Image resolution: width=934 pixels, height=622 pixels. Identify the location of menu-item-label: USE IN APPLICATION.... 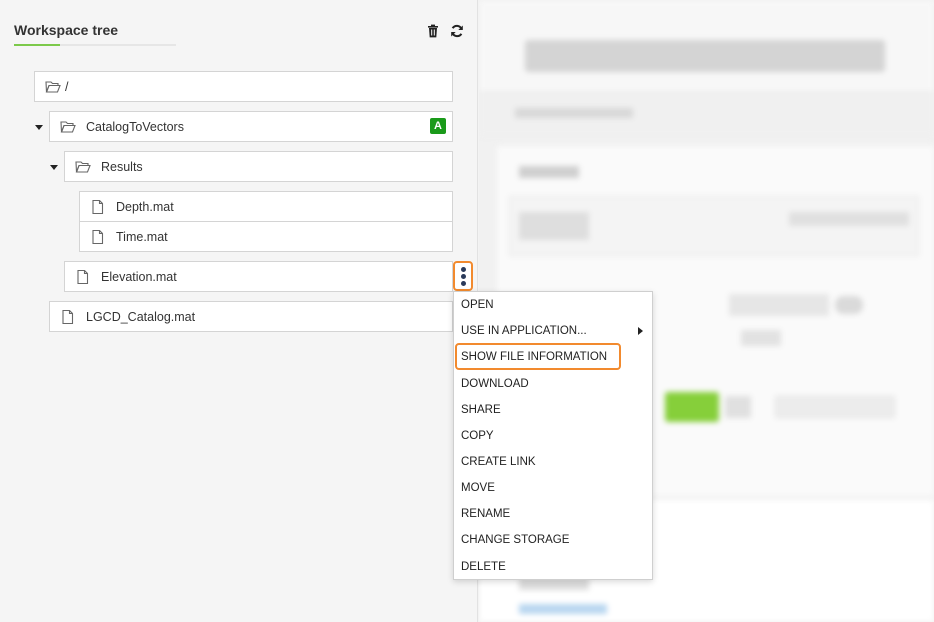
(524, 331).